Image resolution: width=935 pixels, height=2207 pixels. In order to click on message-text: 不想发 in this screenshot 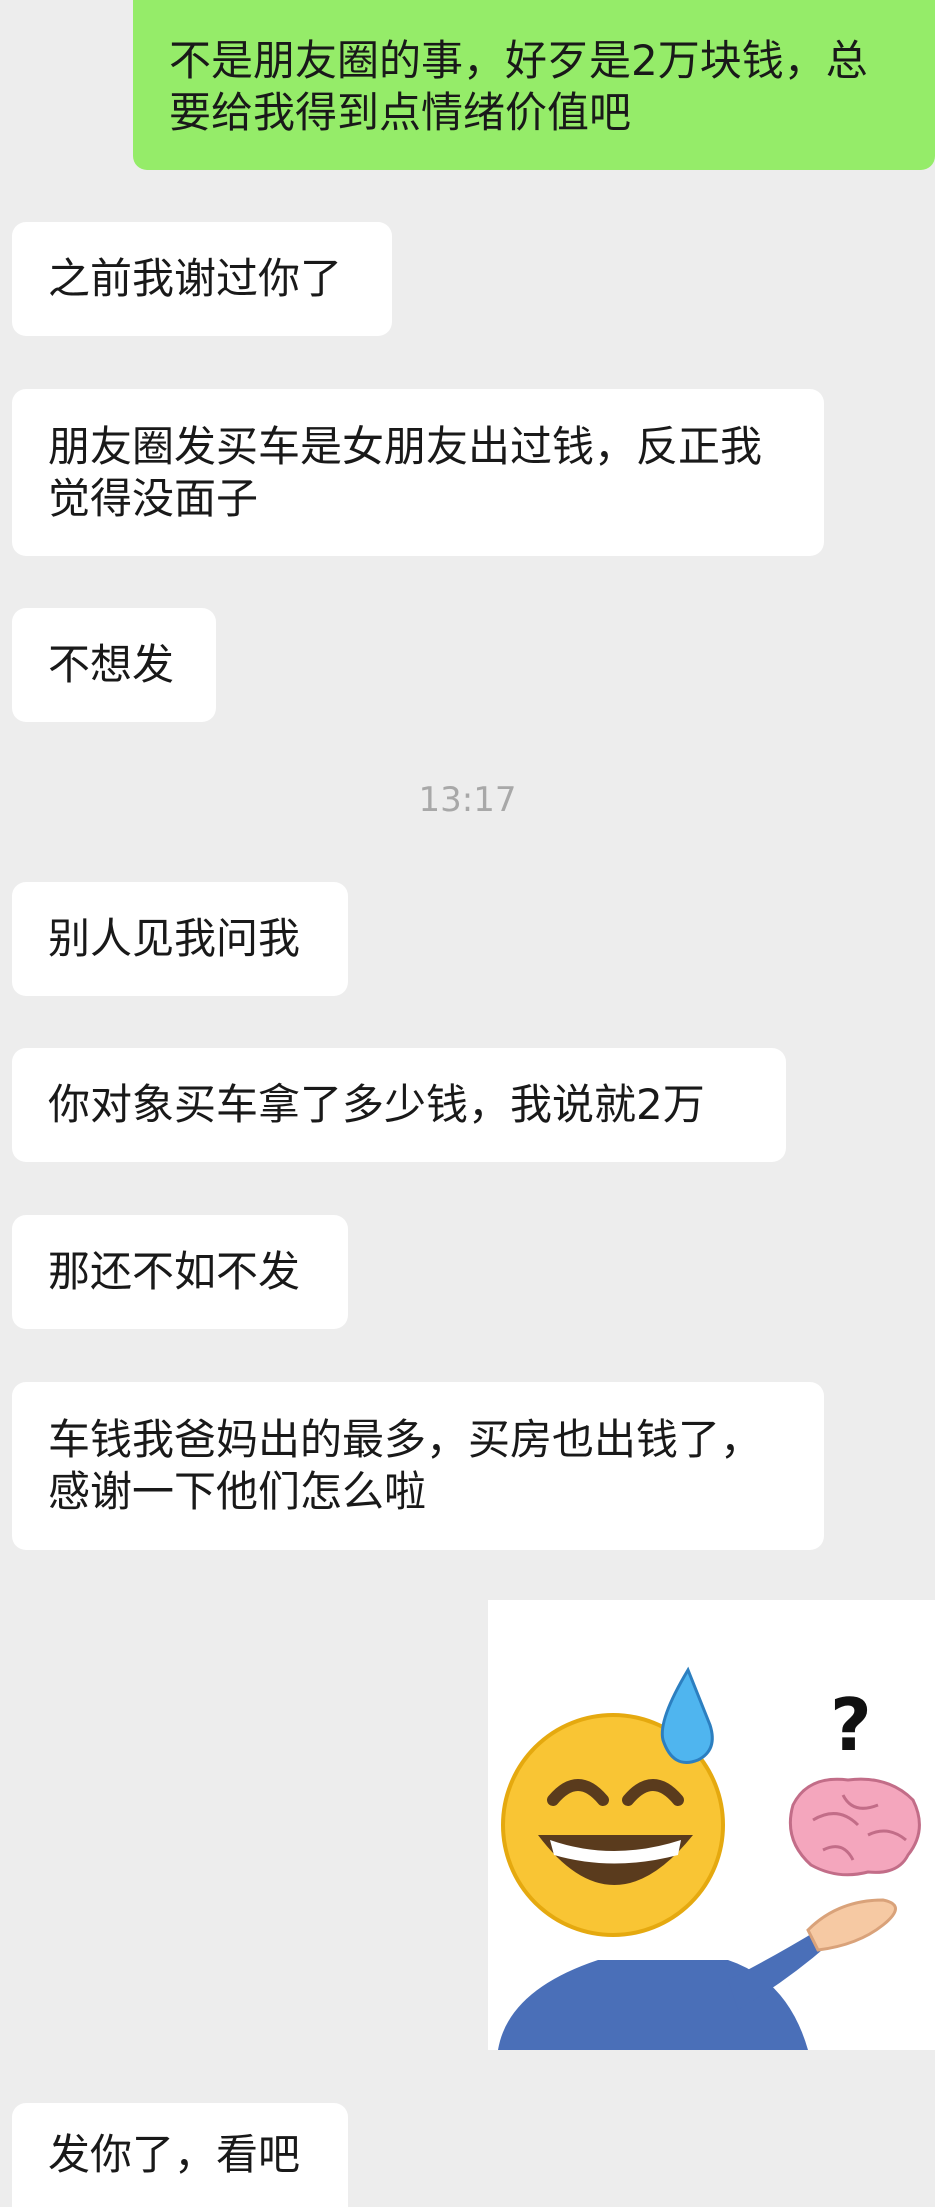, I will do `click(111, 664)`.